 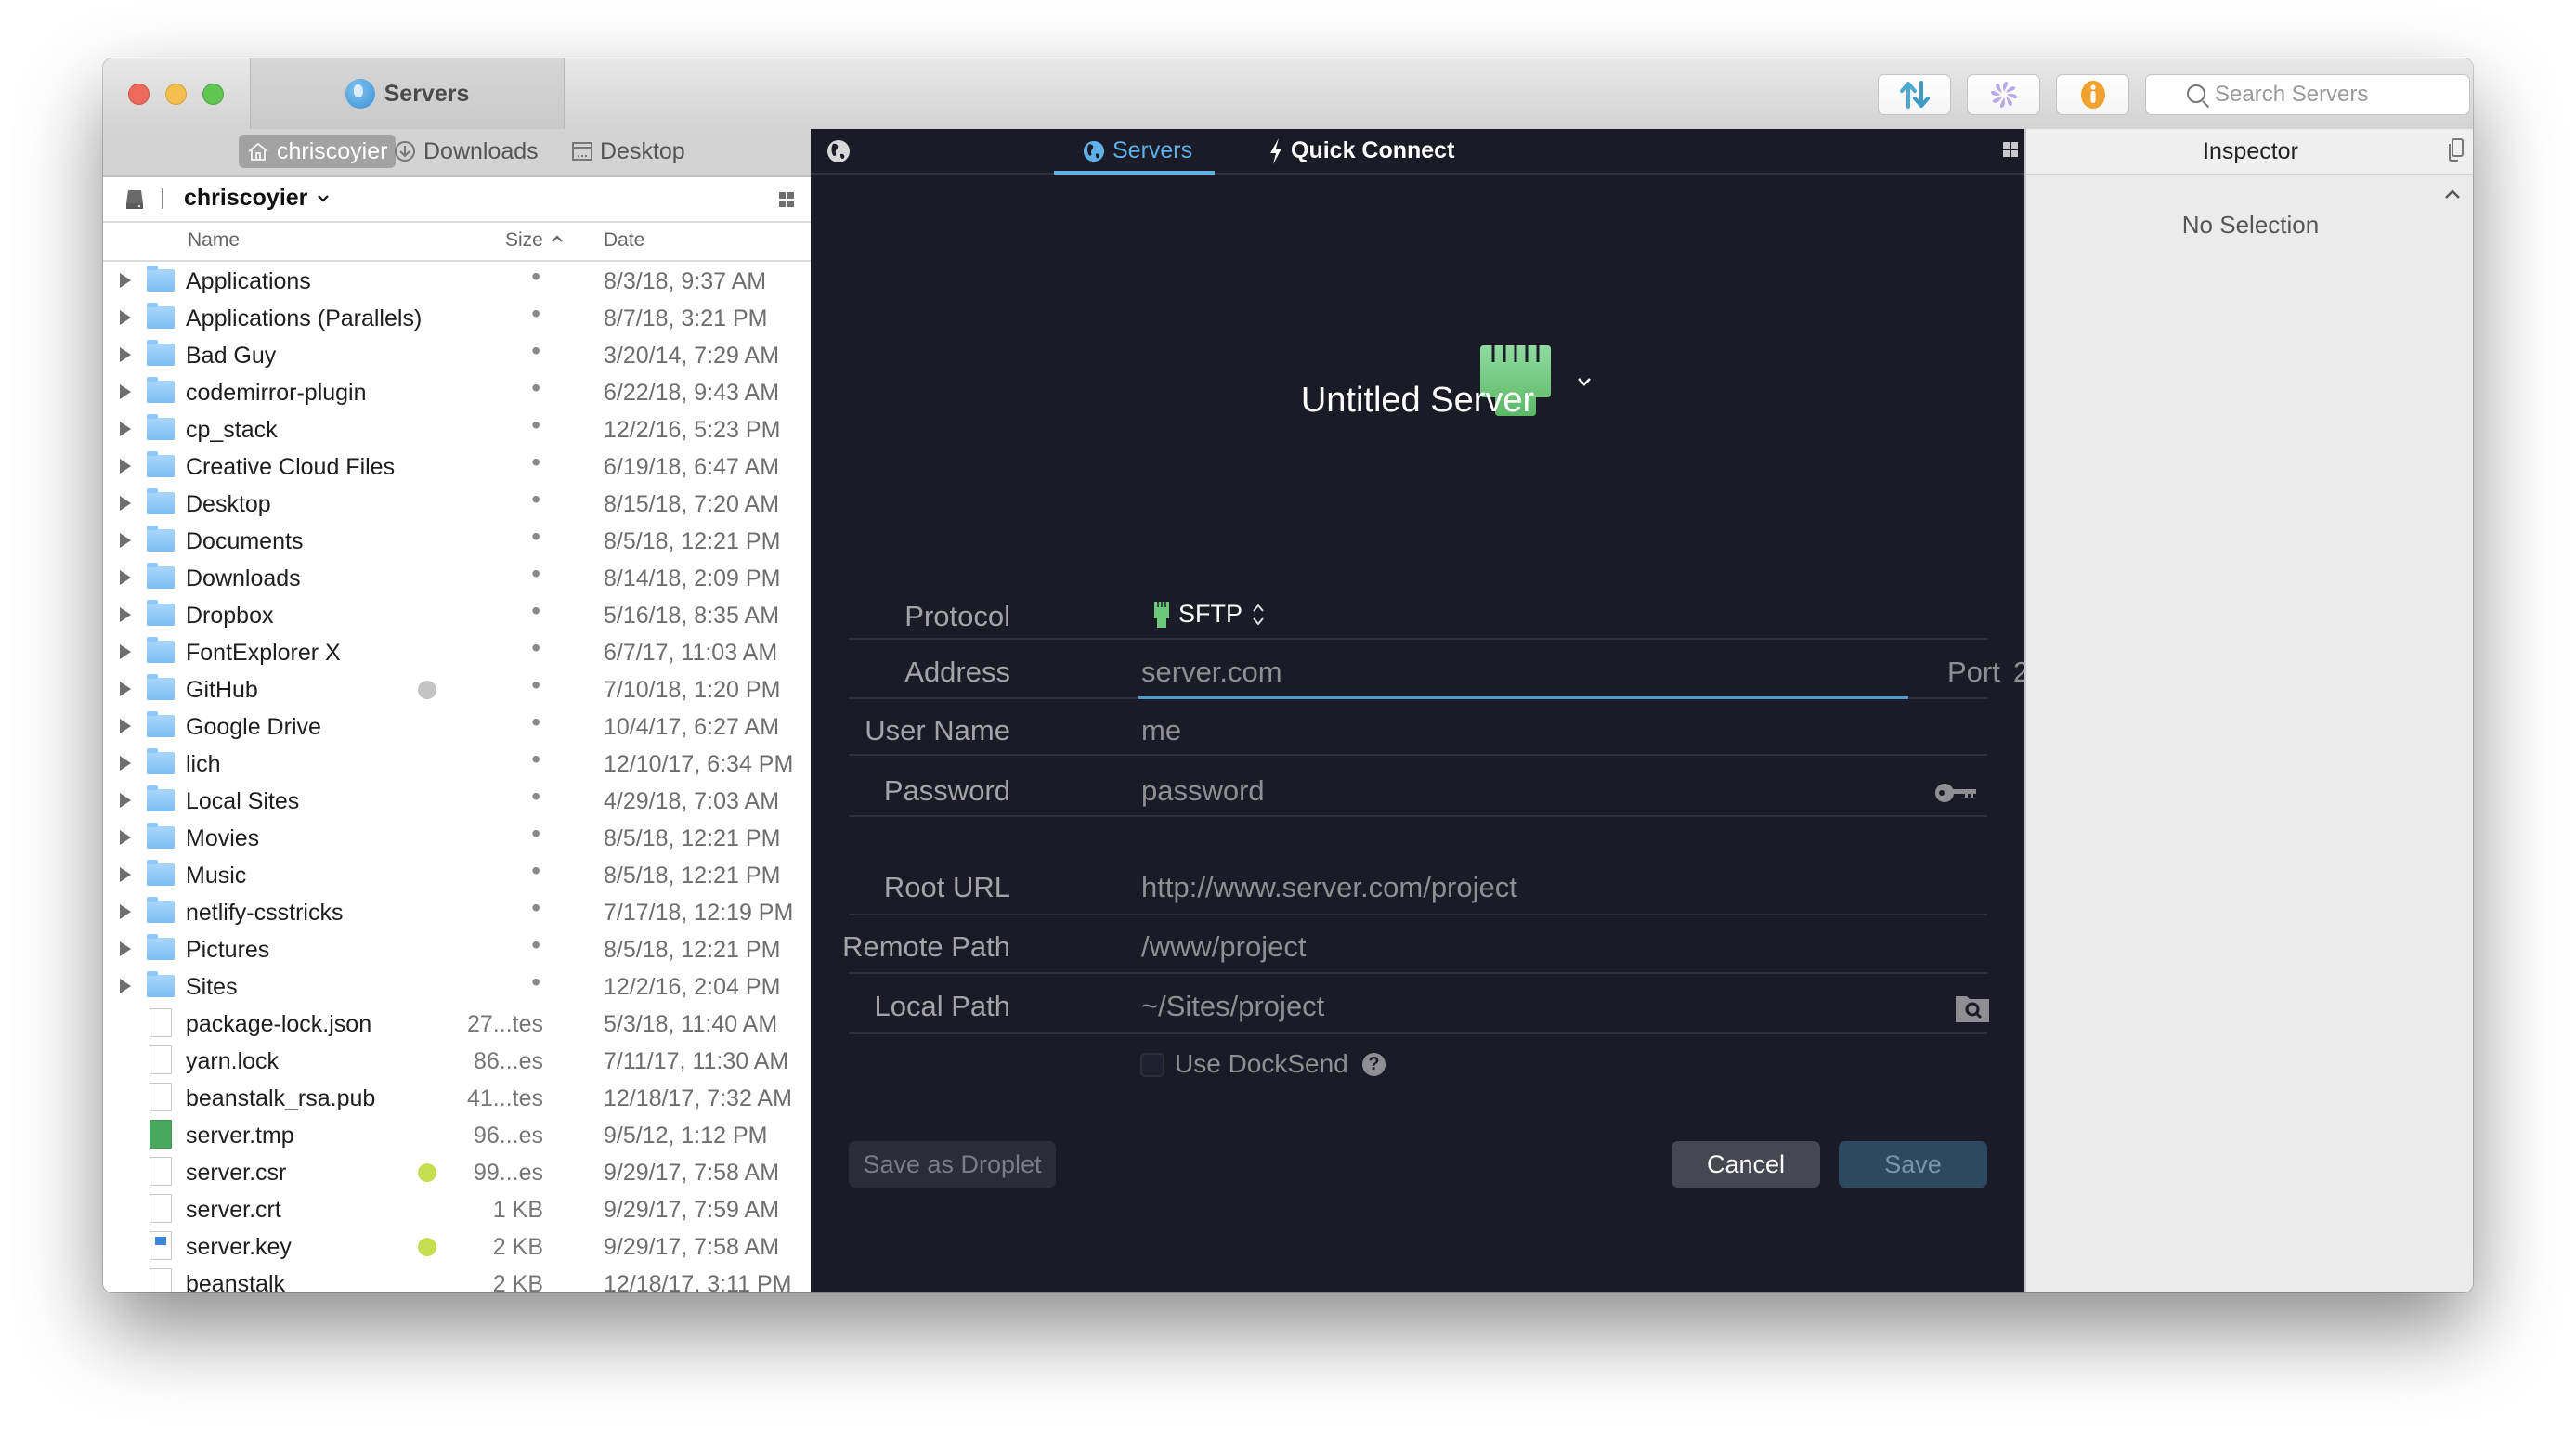 What do you see at coordinates (457, 1278) in the screenshot?
I see `file-row: beanstalk 2 KB 12/18/17, 3:11 PM` at bounding box center [457, 1278].